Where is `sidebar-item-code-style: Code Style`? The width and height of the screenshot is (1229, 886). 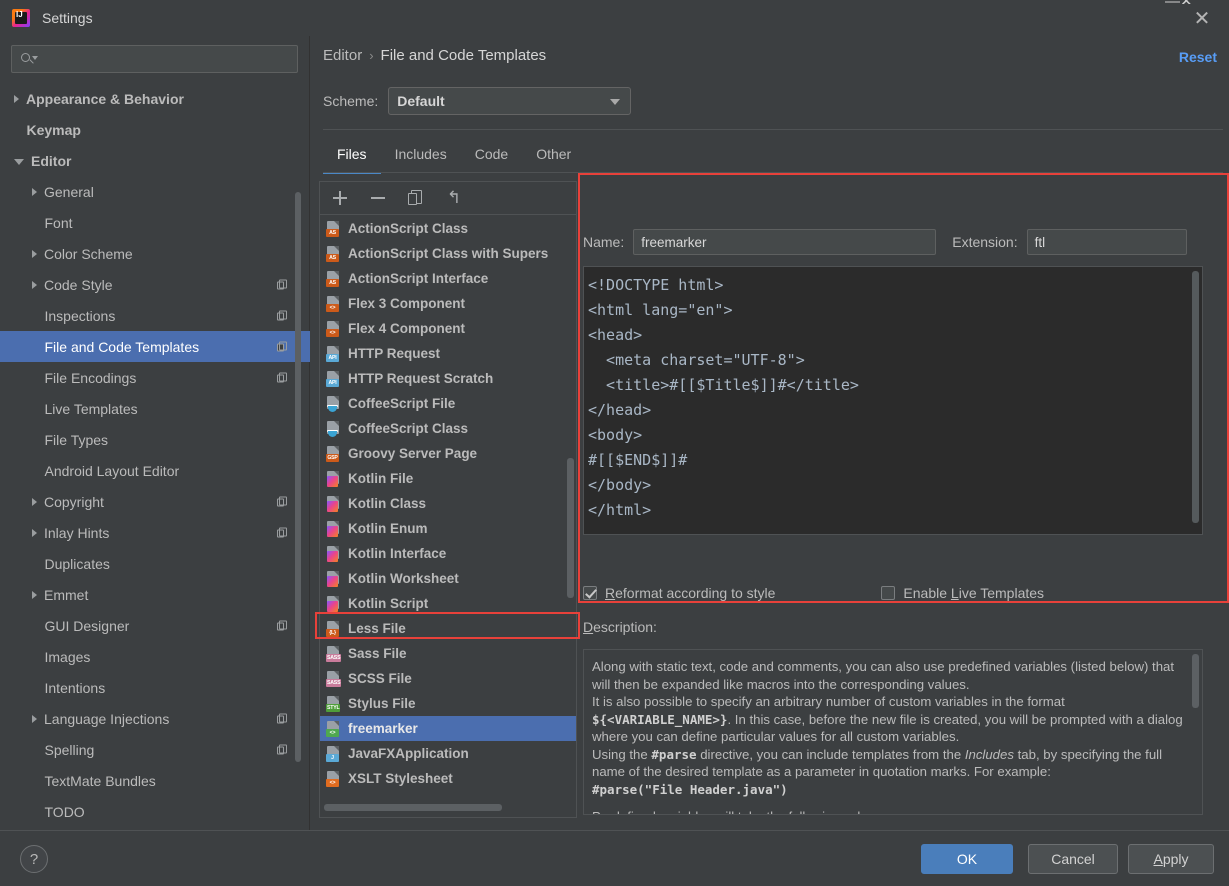
sidebar-item-code-style: Code Style is located at coordinates (155, 284).